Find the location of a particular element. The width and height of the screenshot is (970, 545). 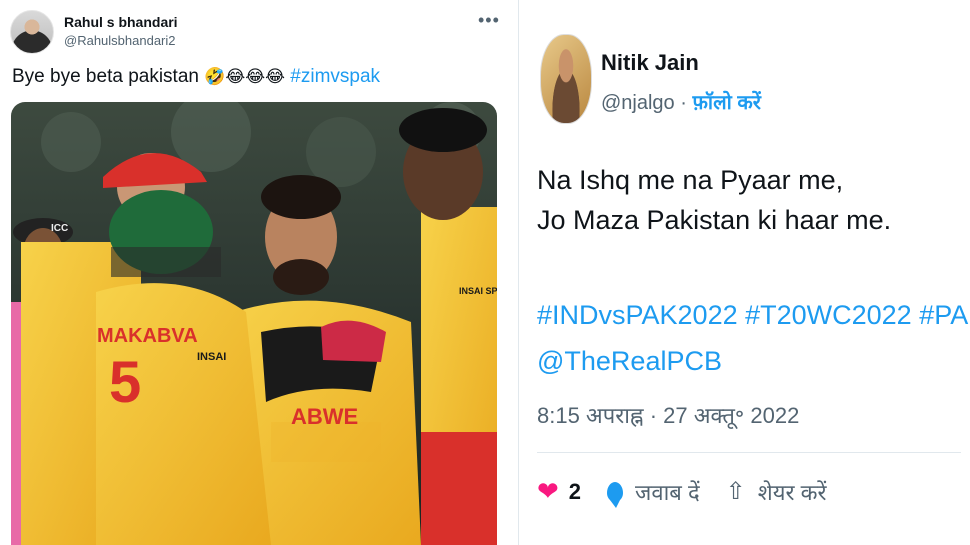

author-handle: @Rahulsbhandari2 is located at coordinates (120, 40).